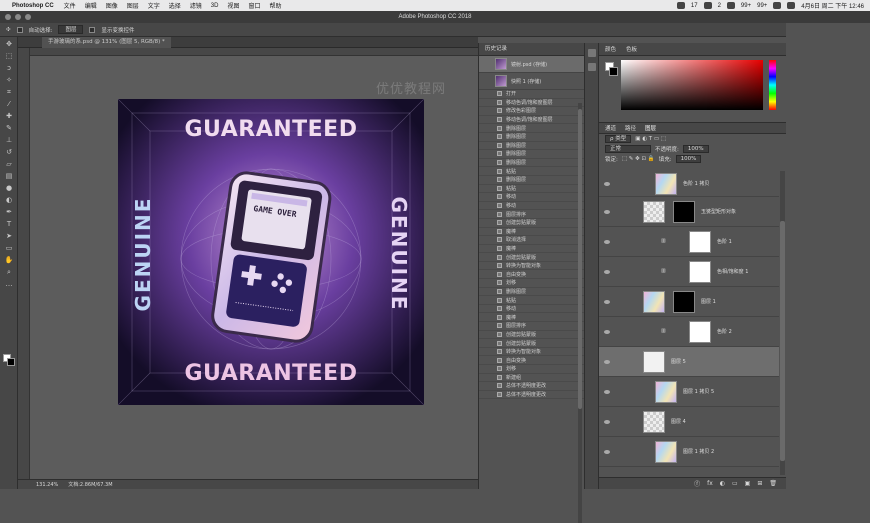  What do you see at coordinates (531, 266) in the screenshot?
I see `history-step: 转换为智能对象` at bounding box center [531, 266].